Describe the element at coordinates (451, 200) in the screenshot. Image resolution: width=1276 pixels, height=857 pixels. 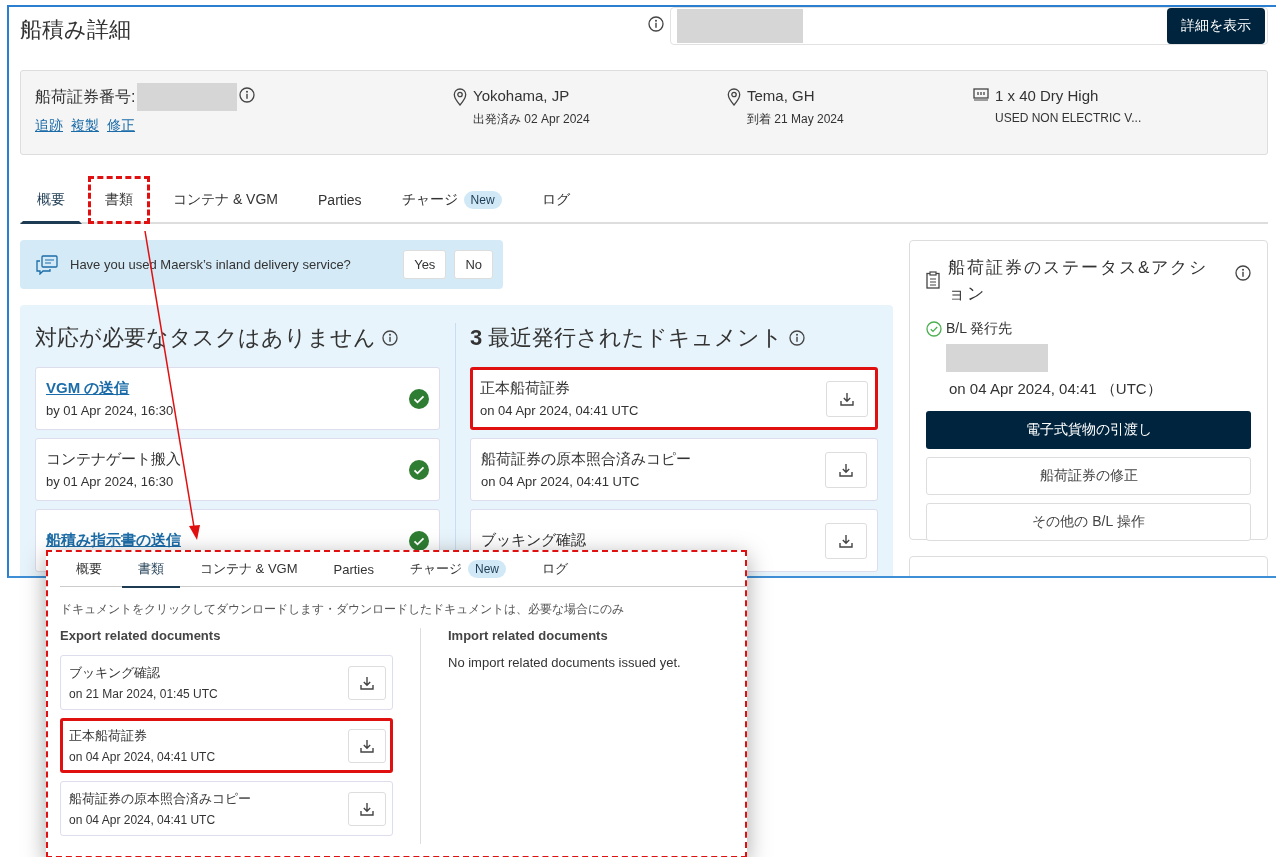
I see `tab: チャージ New` at that location.